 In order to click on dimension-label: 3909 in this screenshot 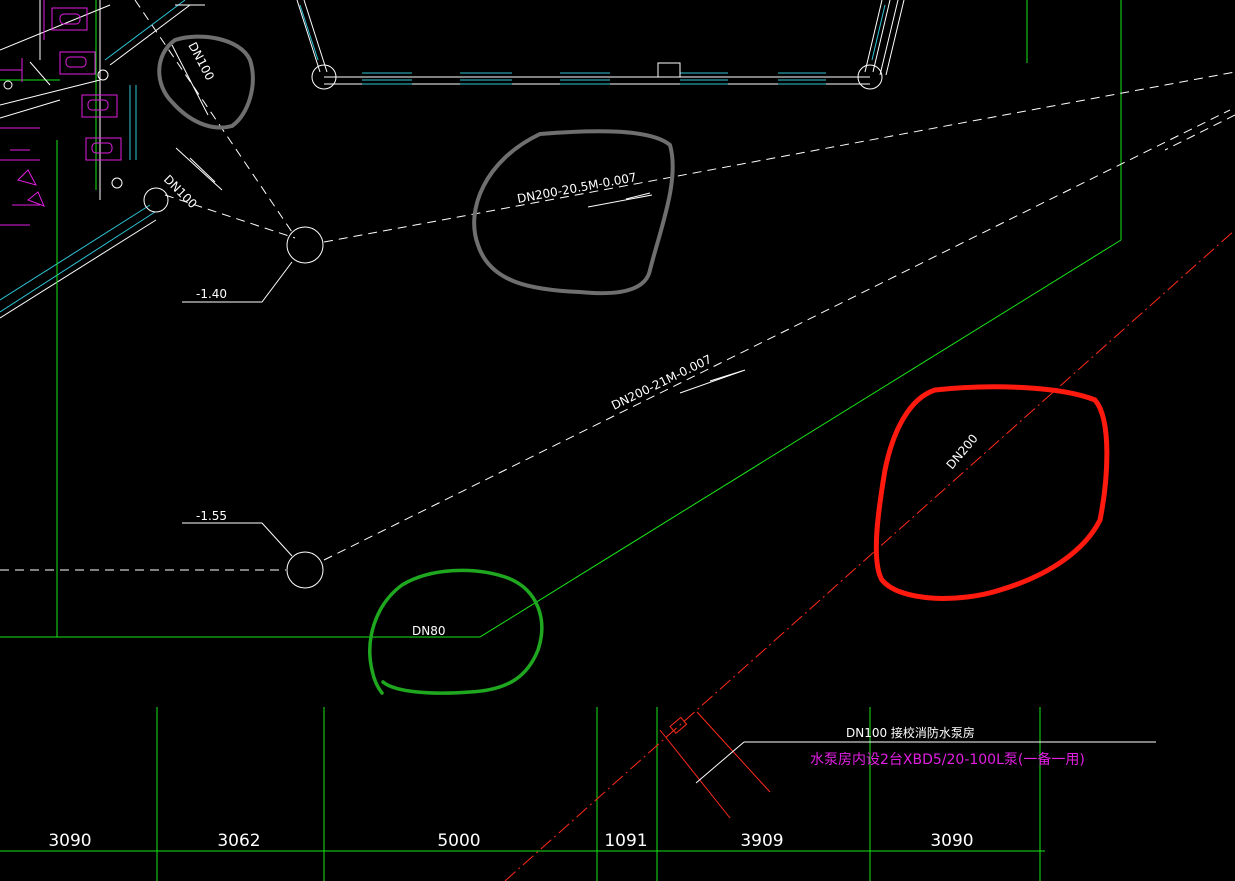, I will do `click(761, 841)`.